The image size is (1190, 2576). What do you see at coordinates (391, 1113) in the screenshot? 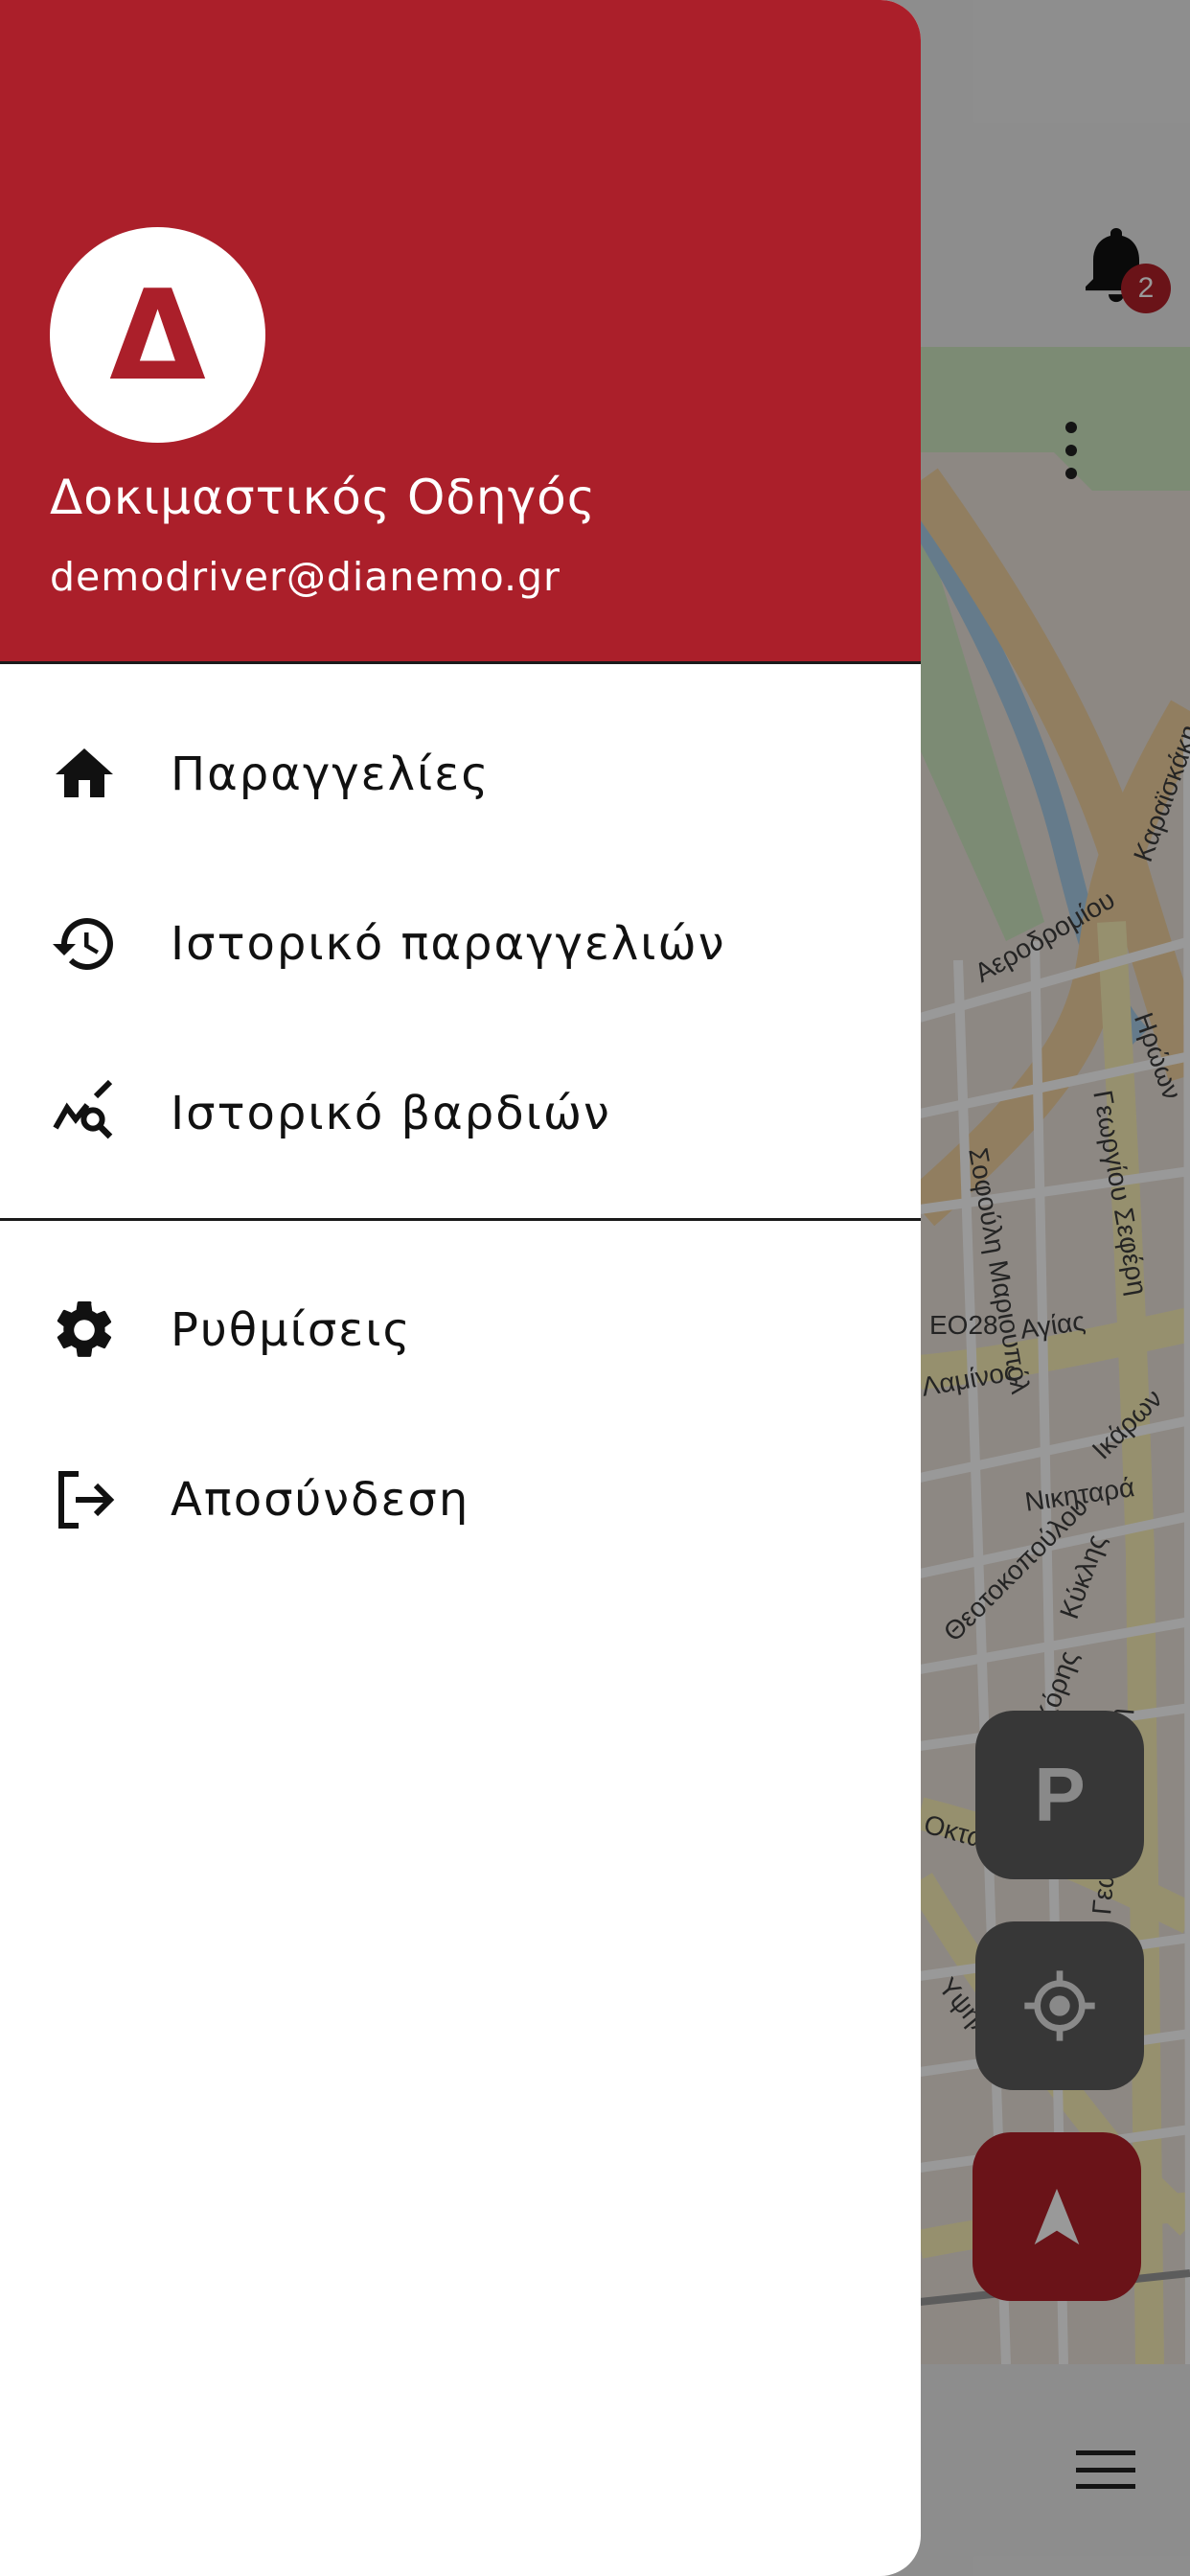
I see `menu-item-label: Ιστορικό βαρδιών` at bounding box center [391, 1113].